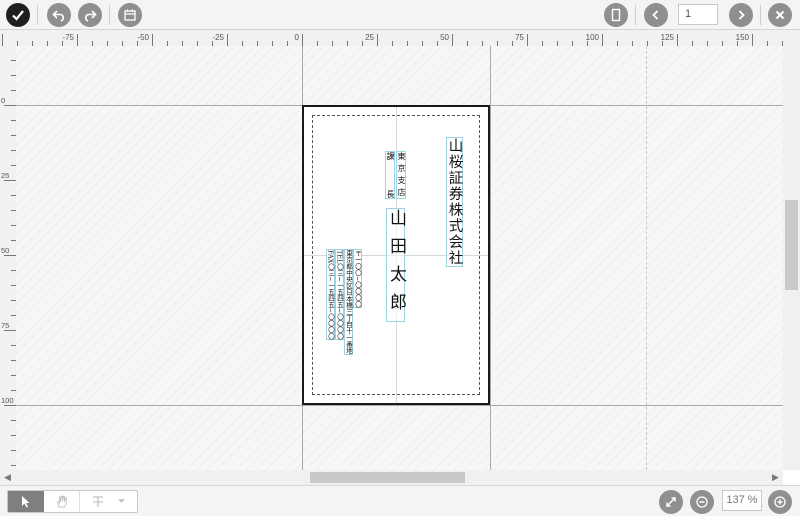 The image size is (800, 516). What do you see at coordinates (218, 37) in the screenshot?
I see `ruler-label: -25` at bounding box center [218, 37].